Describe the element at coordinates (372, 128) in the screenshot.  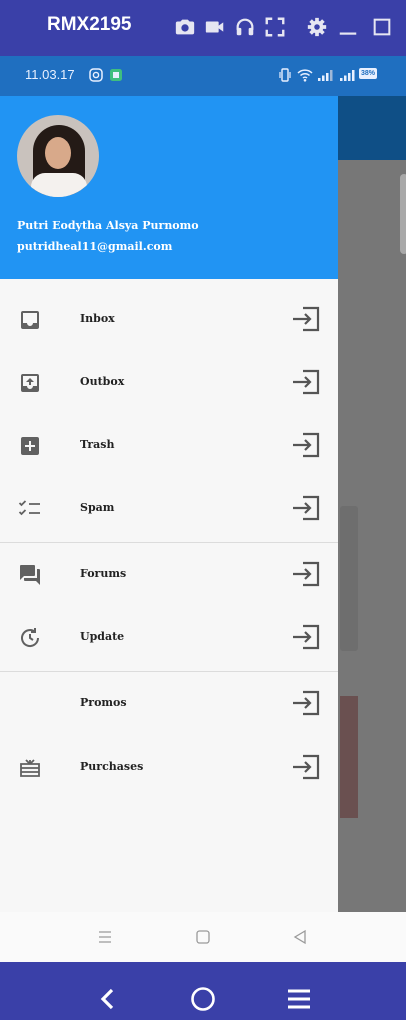
I see `background-app-bar` at that location.